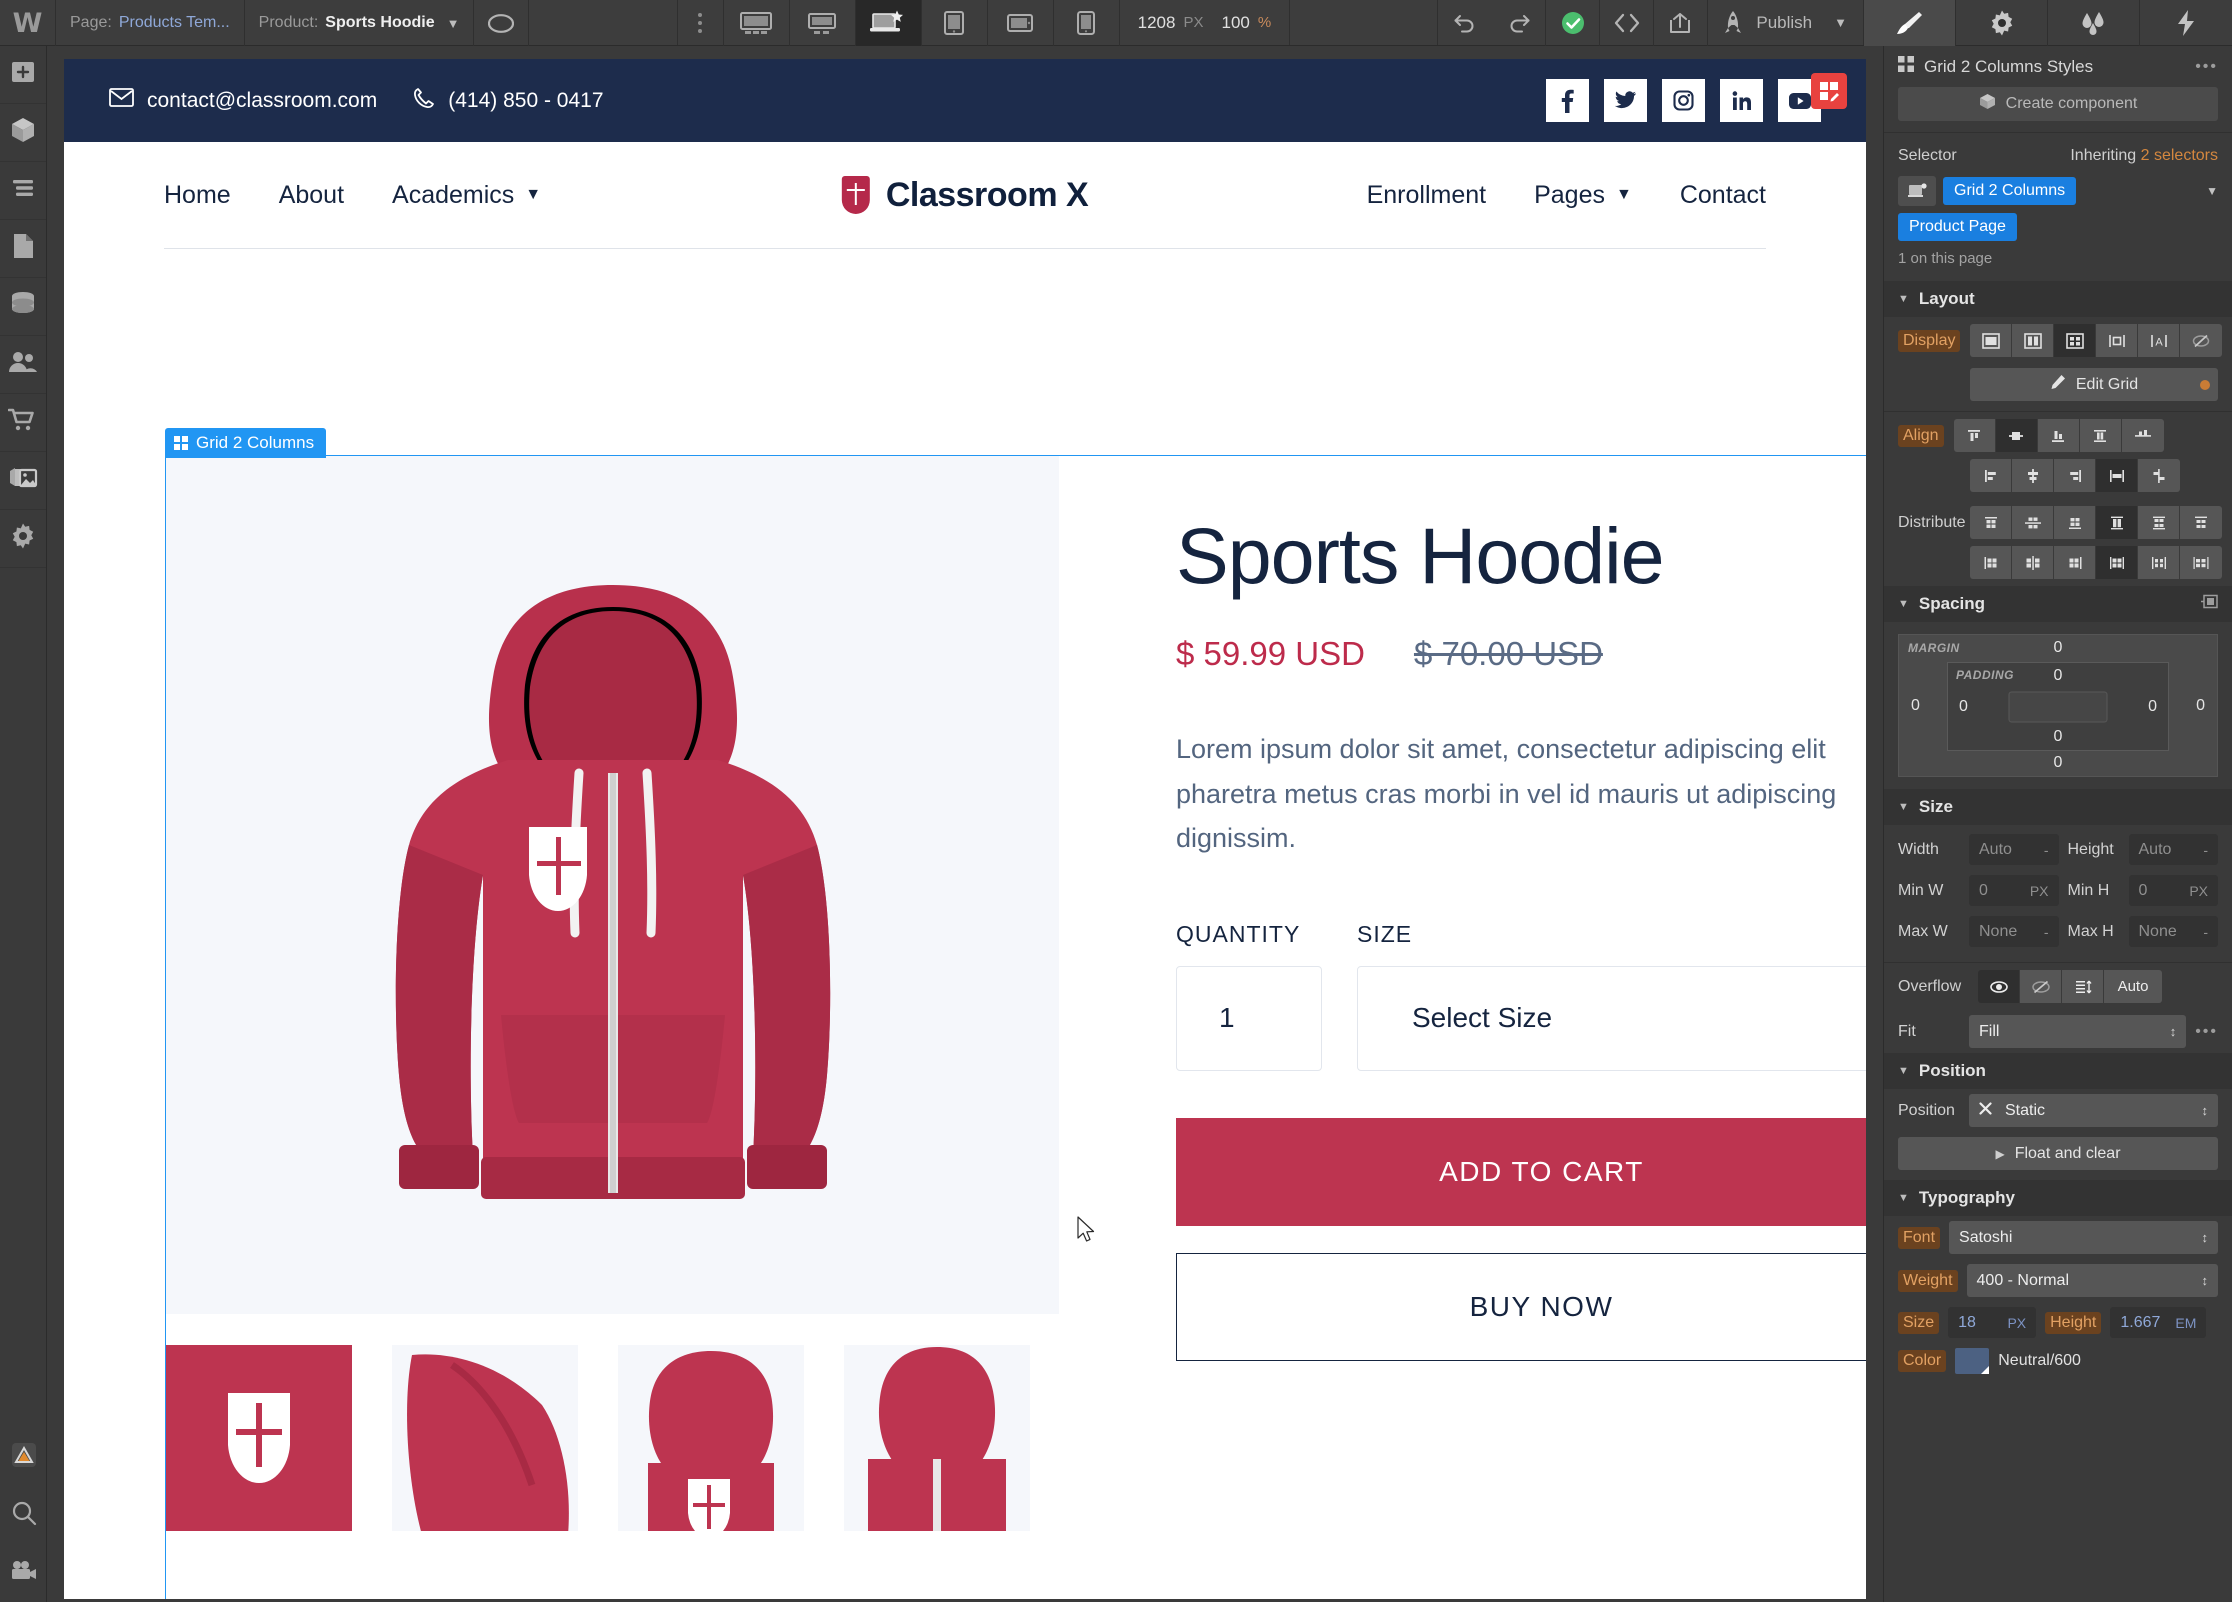 This screenshot has width=2232, height=1602. What do you see at coordinates (1087, 23) in the screenshot?
I see `breakpoint-mobile` at bounding box center [1087, 23].